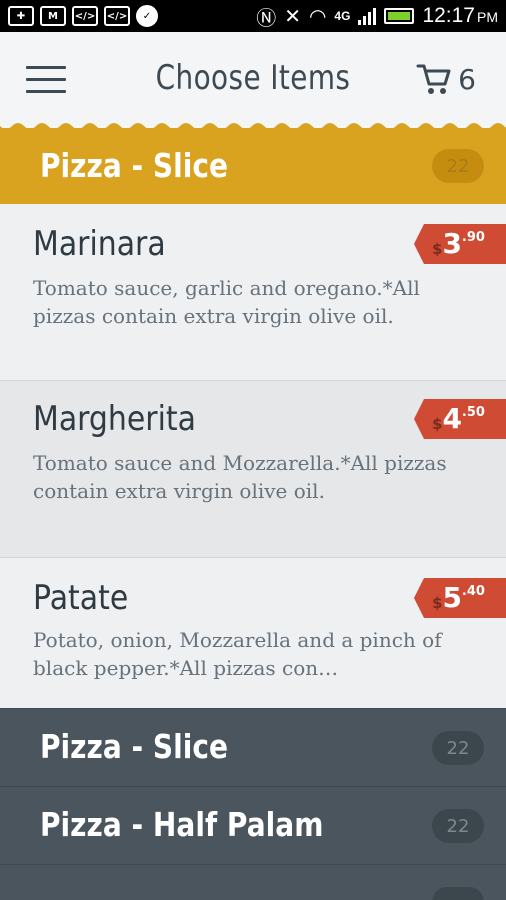  What do you see at coordinates (292, 16) in the screenshot?
I see `mute-icon: ✕` at bounding box center [292, 16].